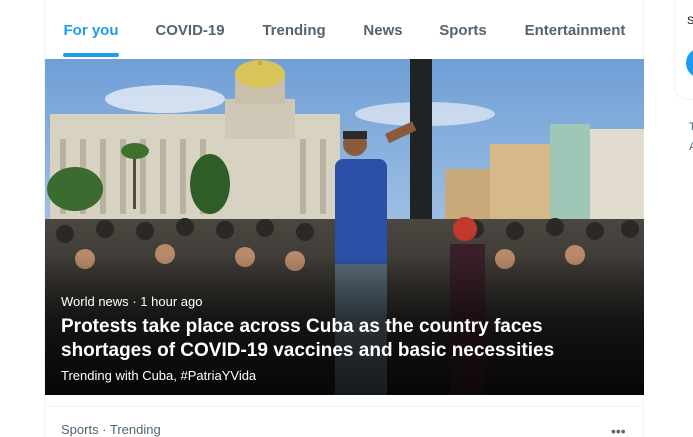  I want to click on tab-label: Sports, so click(463, 30).